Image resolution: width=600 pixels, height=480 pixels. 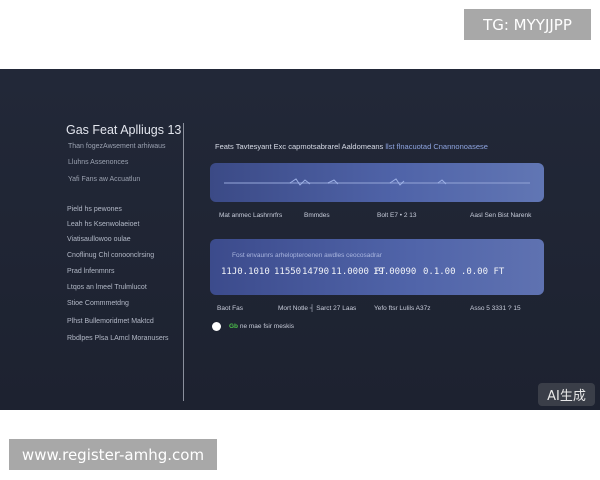 I want to click on value-readout: 0.1.00 .0.00 FT, so click(x=464, y=272).